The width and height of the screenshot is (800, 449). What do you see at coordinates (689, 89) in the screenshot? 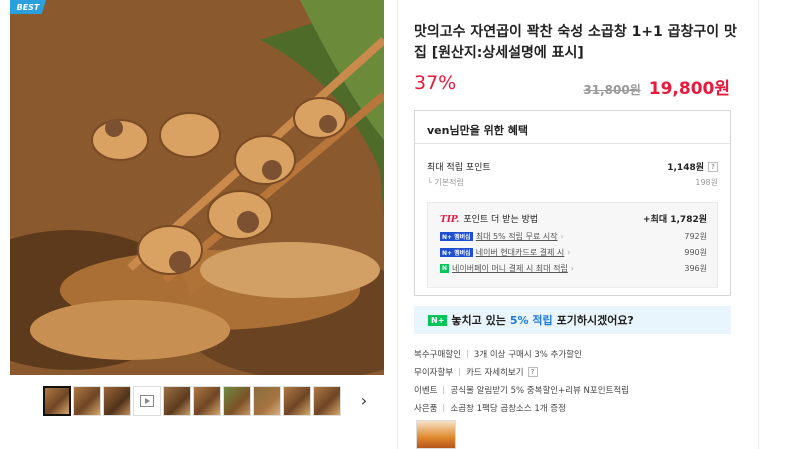
I see `sale-price: 19,800원` at bounding box center [689, 89].